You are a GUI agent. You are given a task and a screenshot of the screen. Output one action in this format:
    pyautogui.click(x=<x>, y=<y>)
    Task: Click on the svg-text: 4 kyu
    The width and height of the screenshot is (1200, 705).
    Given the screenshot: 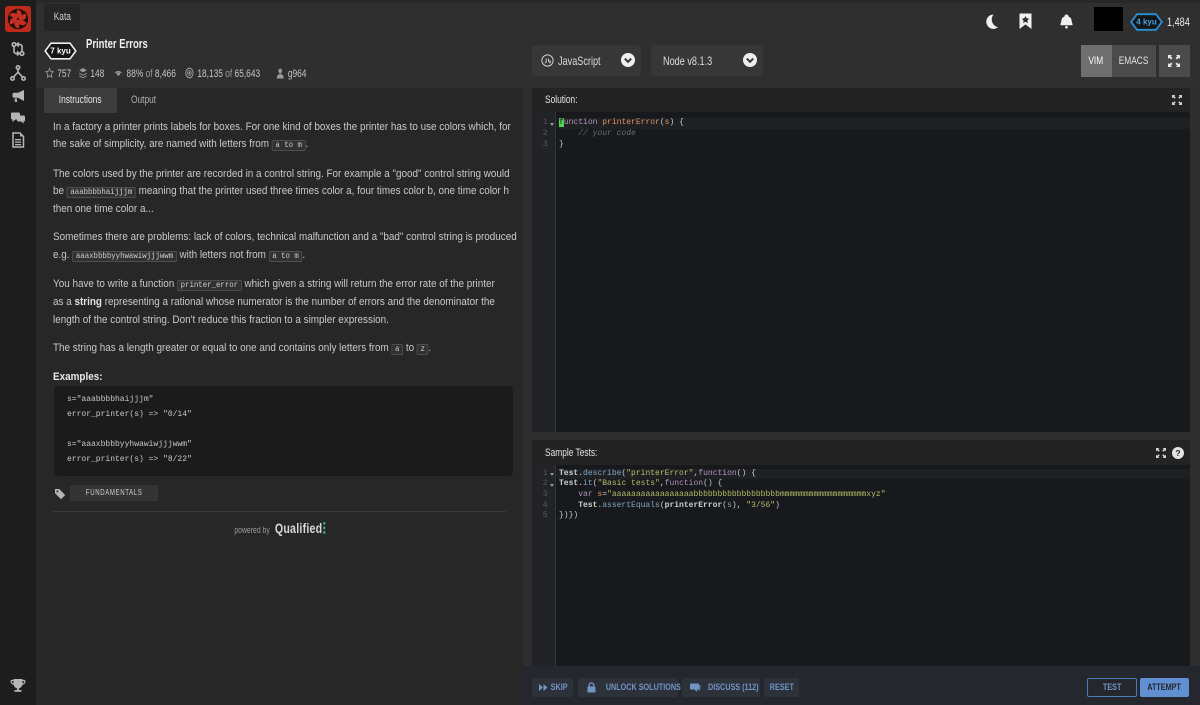 What is the action you would take?
    pyautogui.click(x=1146, y=22)
    